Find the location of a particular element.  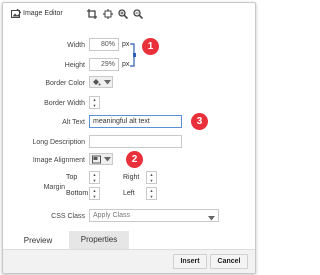

tab-preview: Preview is located at coordinates (38, 241).